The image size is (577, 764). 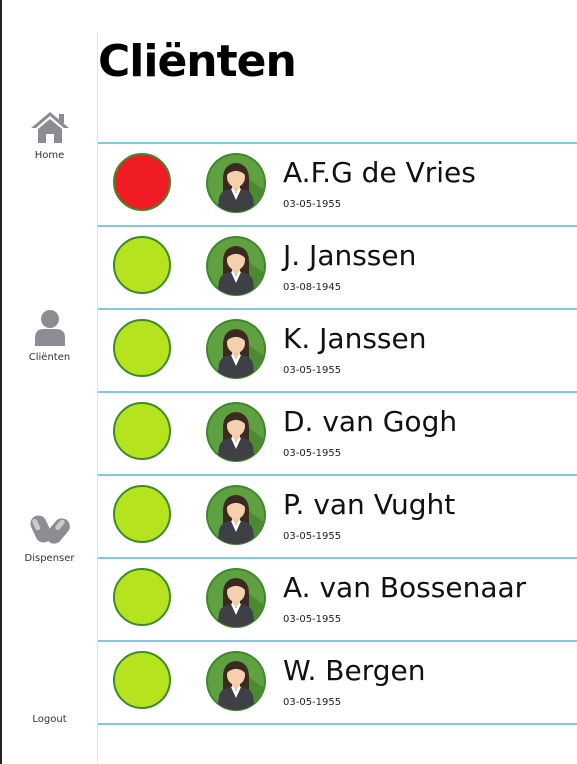 What do you see at coordinates (350, 255) in the screenshot?
I see `client-name: J. Janssen` at bounding box center [350, 255].